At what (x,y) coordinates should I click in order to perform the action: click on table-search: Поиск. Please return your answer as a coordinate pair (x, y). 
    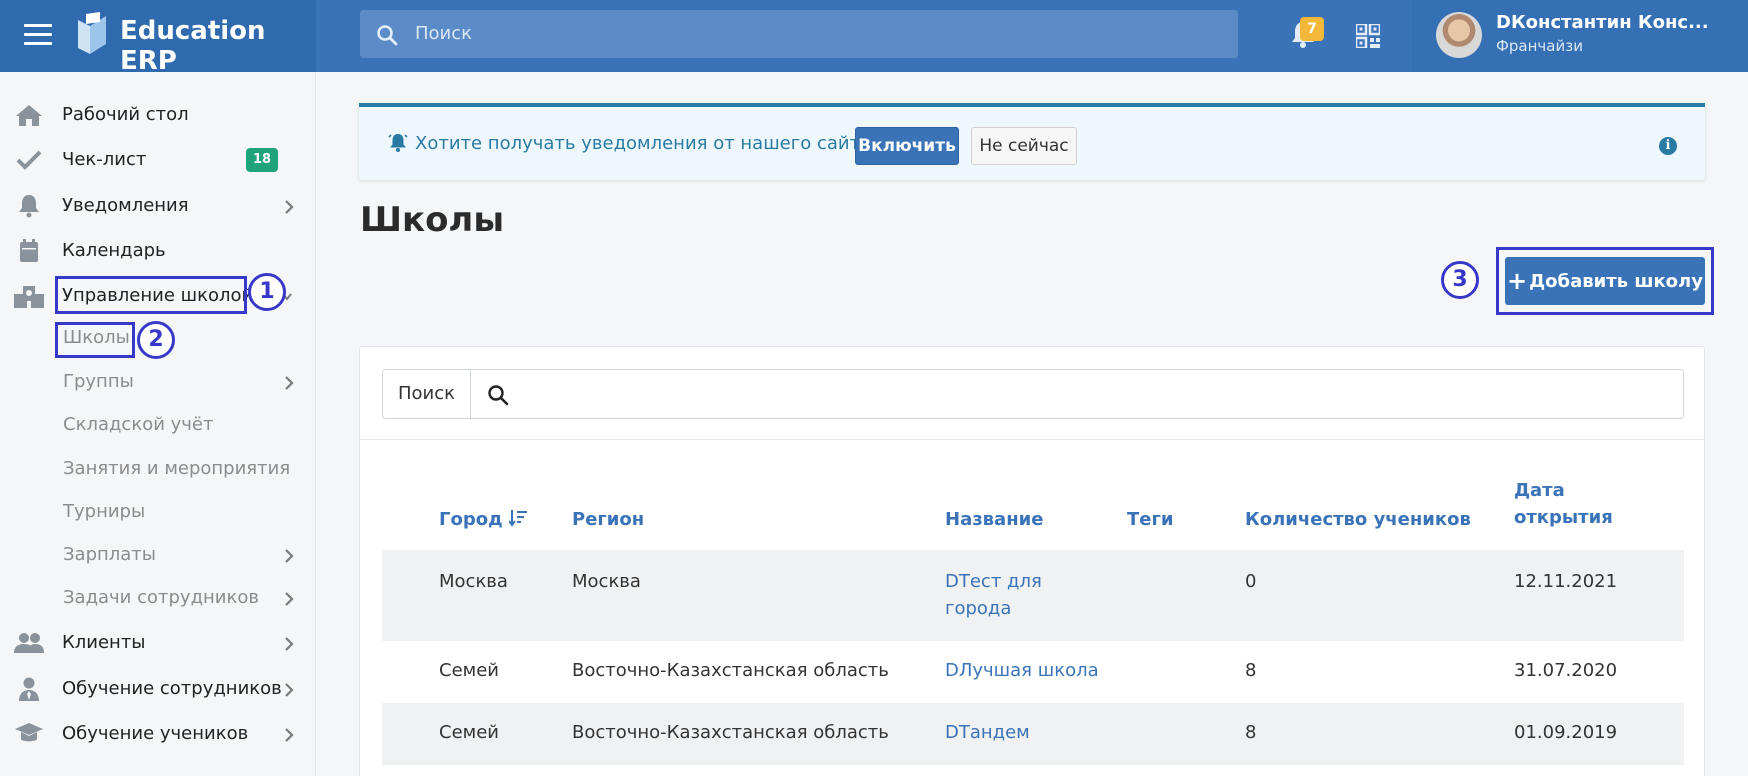
    Looking at the image, I should click on (1033, 394).